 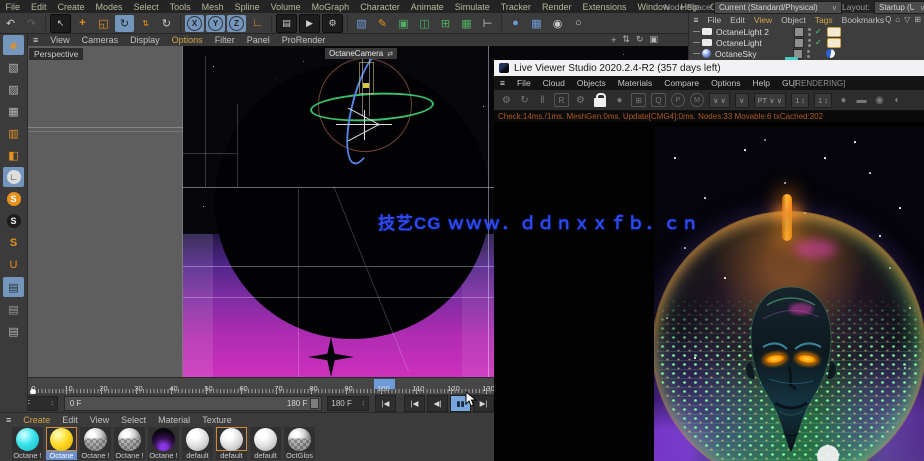 What do you see at coordinates (330, 7) in the screenshot?
I see `menubar-item: MoGraph` at bounding box center [330, 7].